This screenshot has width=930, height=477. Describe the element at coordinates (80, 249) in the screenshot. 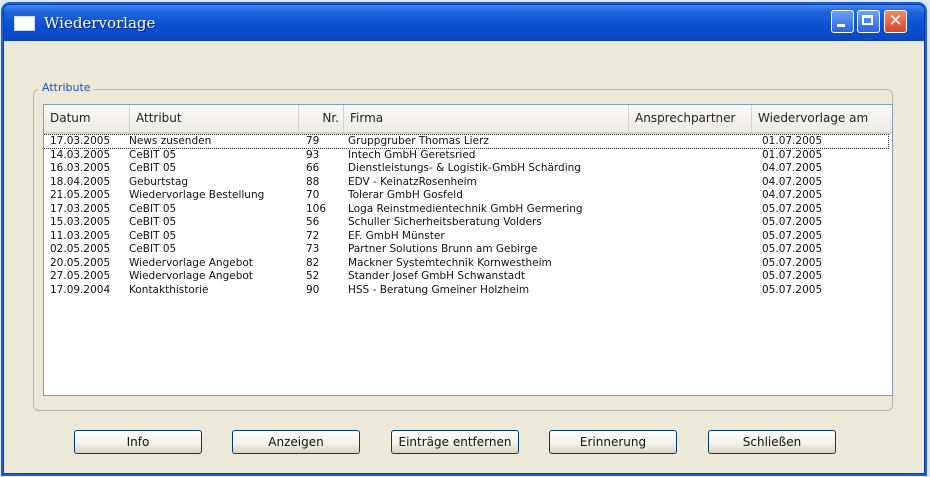

I see `cell-datum: 02.05.2005` at that location.